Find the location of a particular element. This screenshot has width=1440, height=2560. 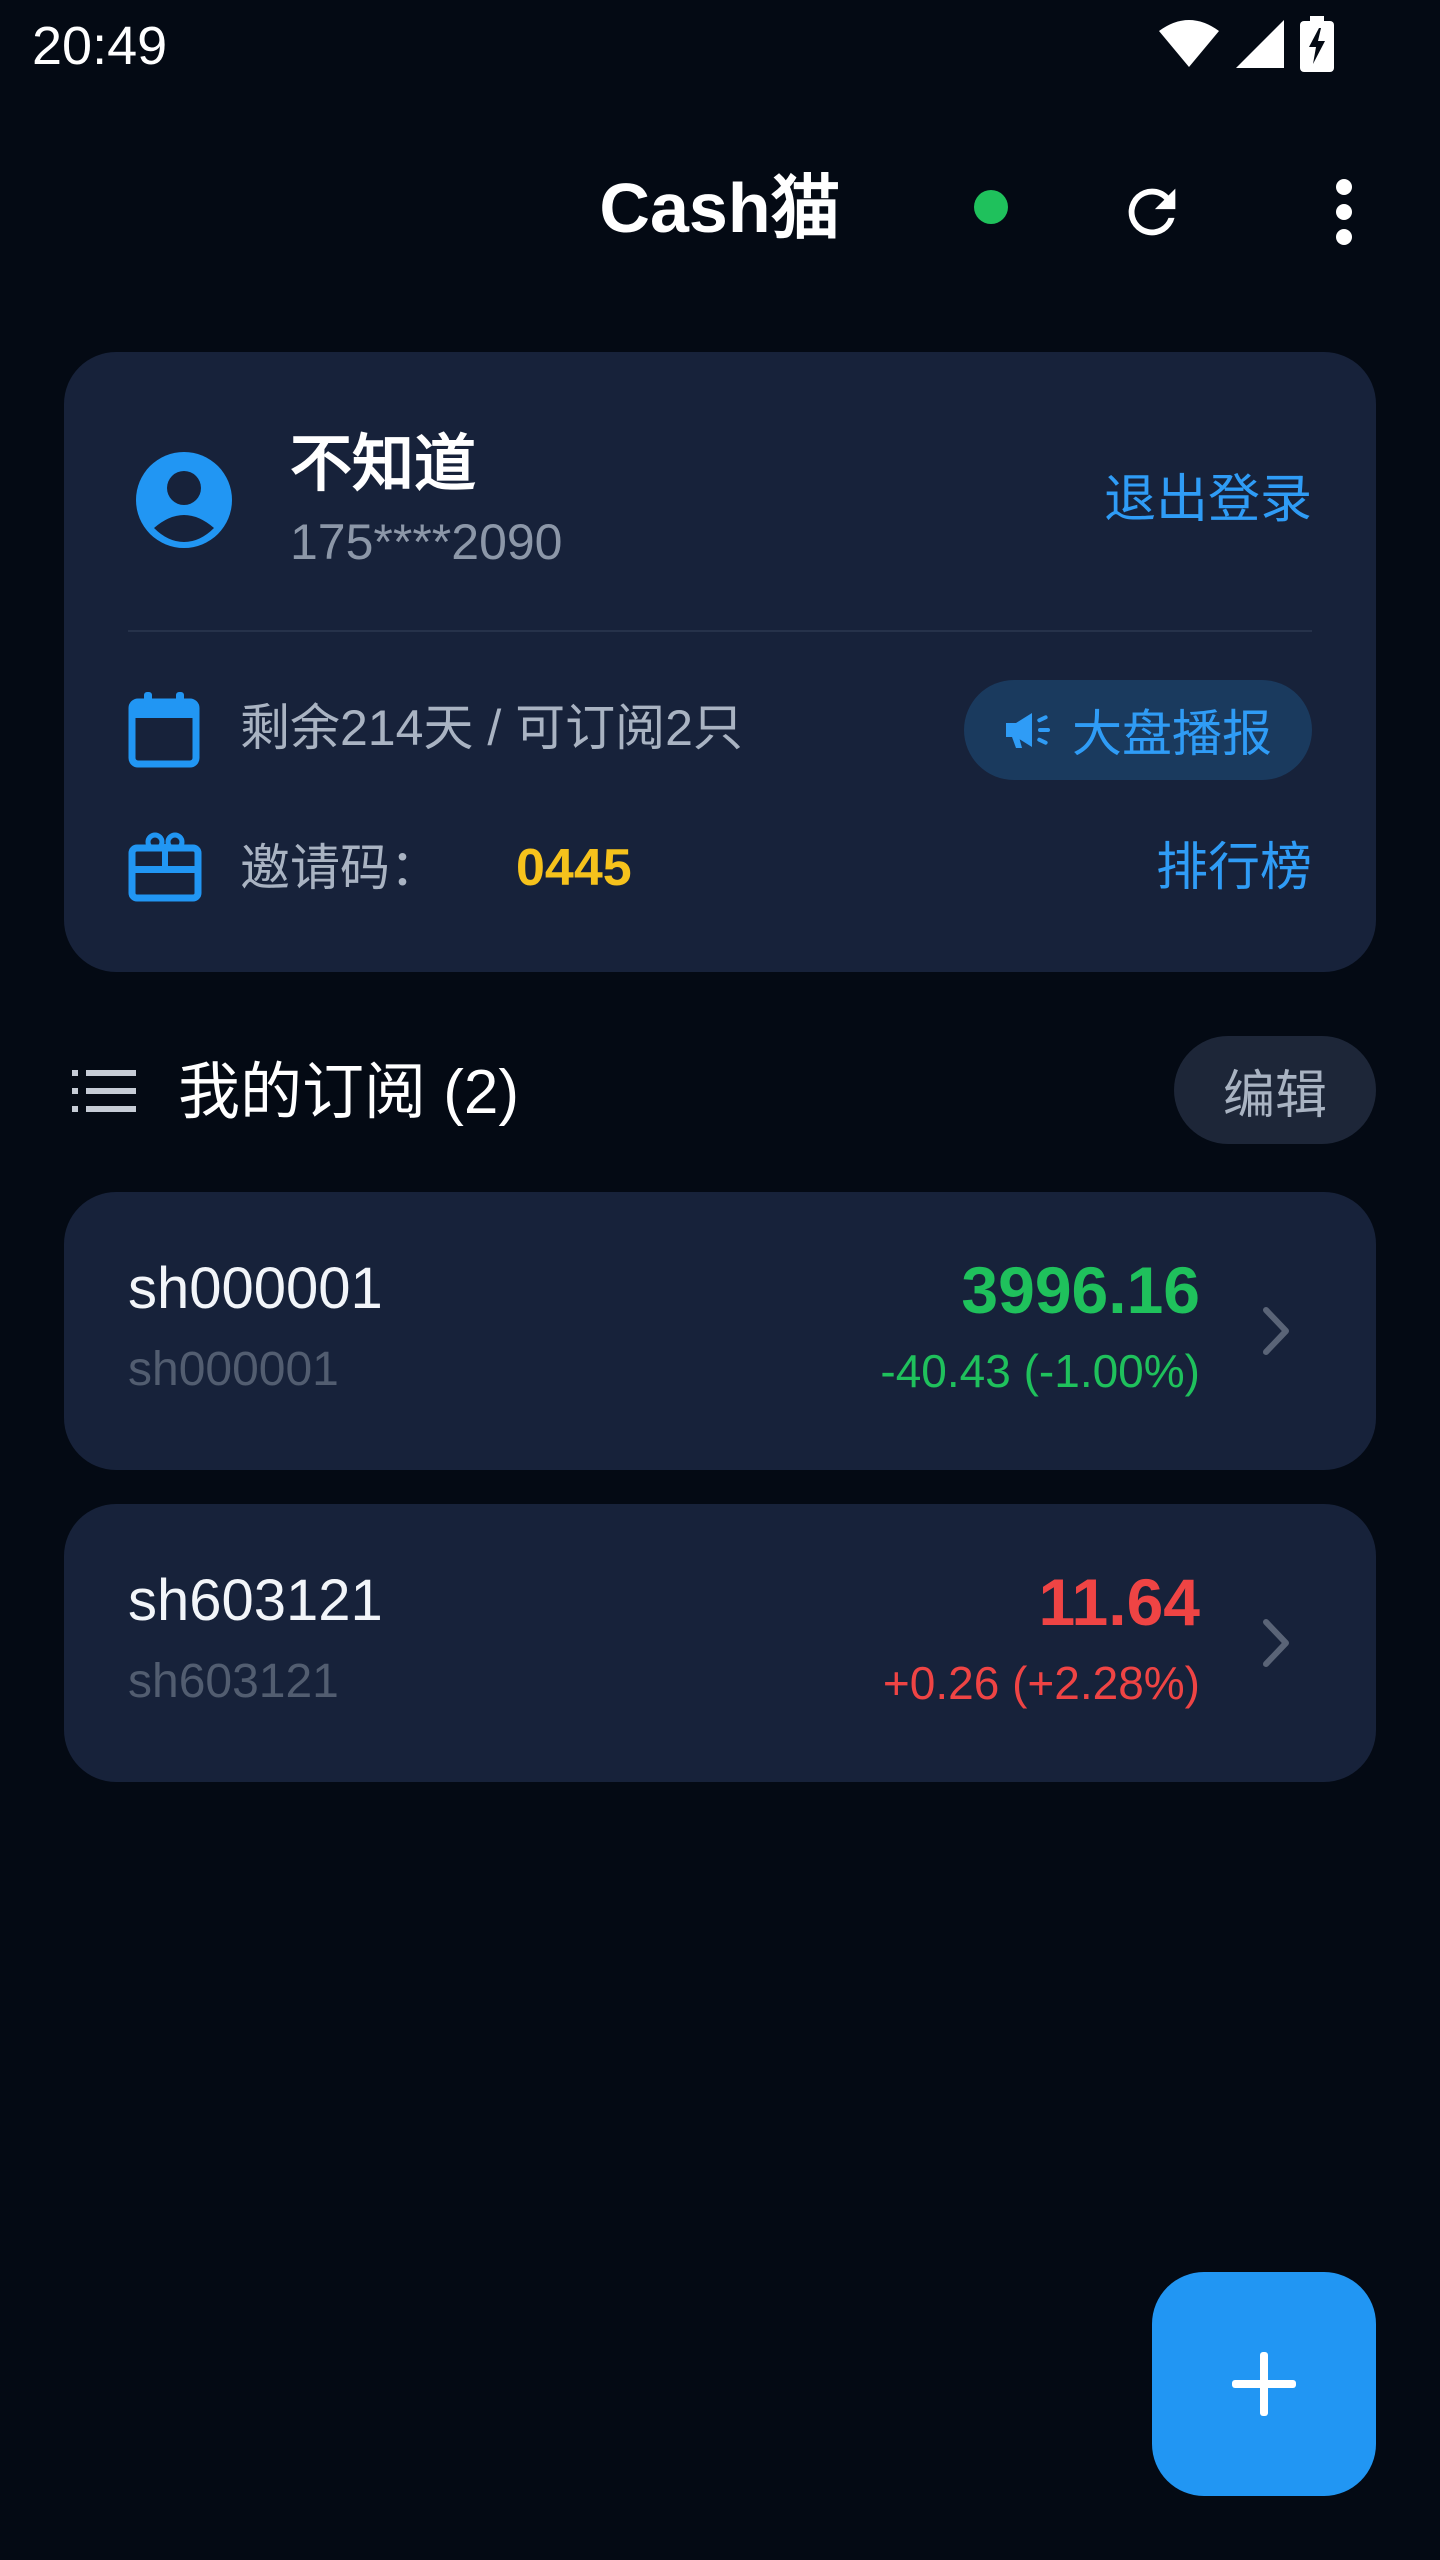

user-name: 不知道 is located at coordinates (383, 464).